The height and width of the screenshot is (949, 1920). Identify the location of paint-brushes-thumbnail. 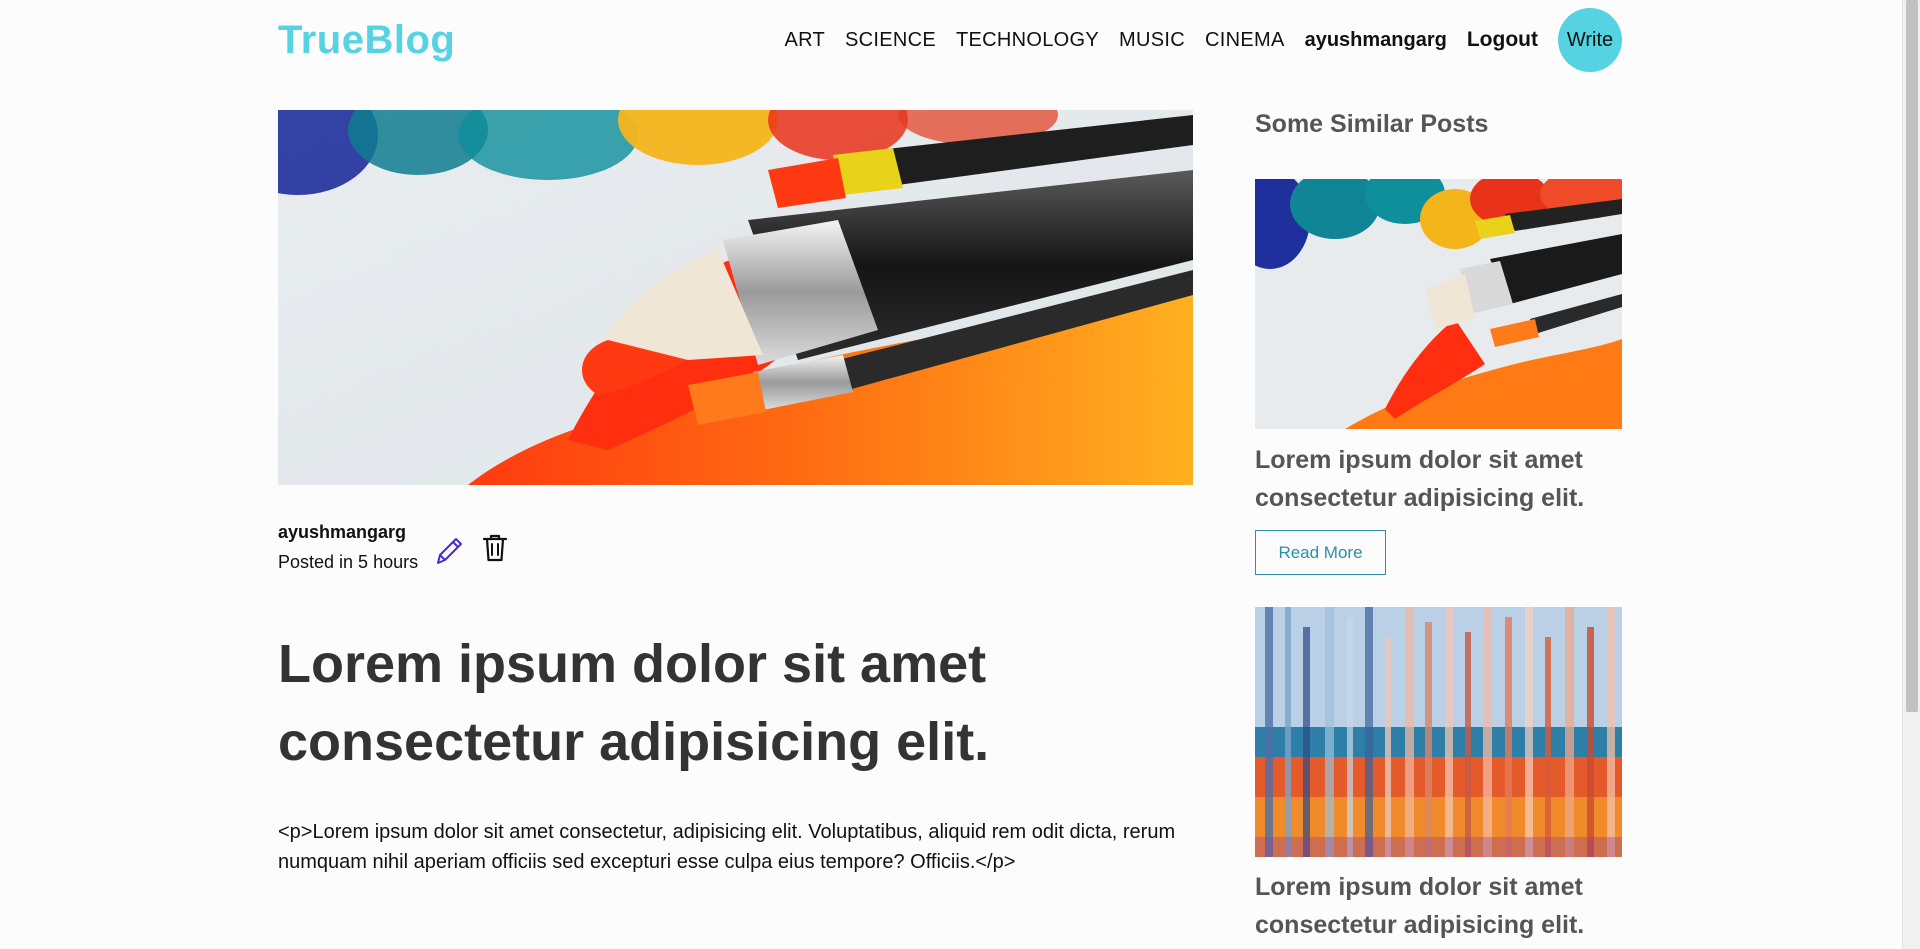
(1438, 304).